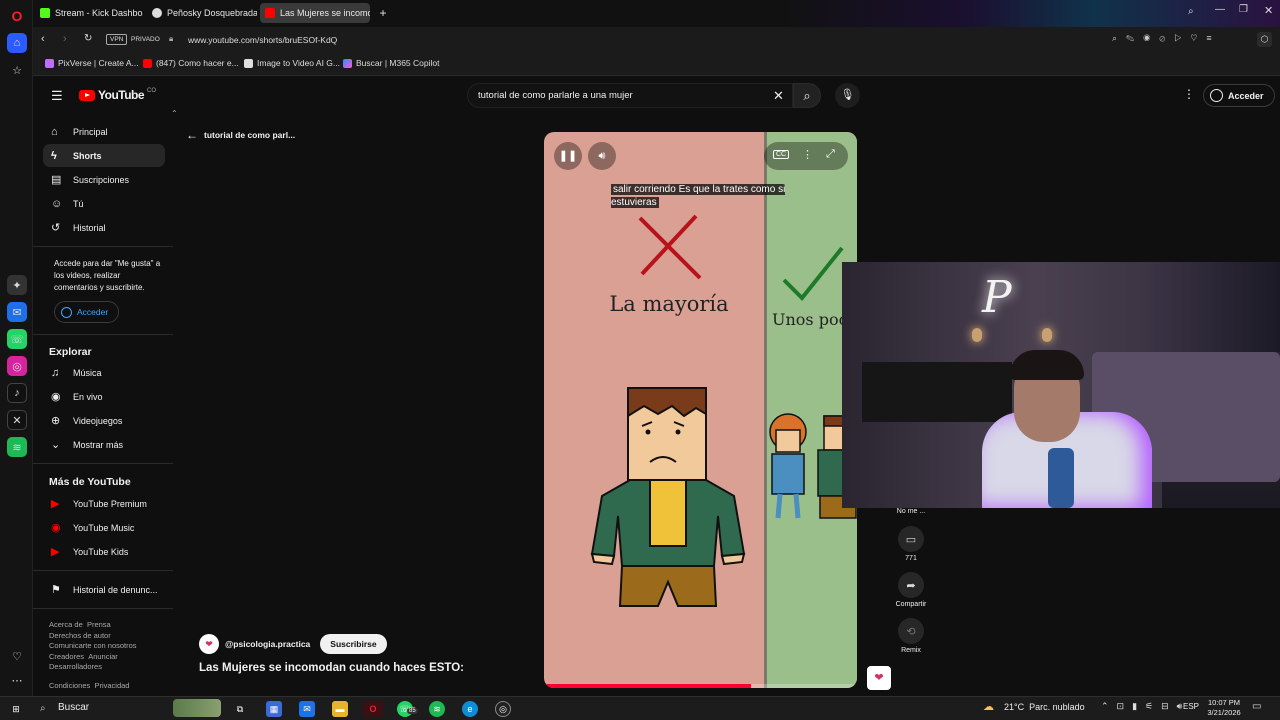 This screenshot has height=720, width=1280. I want to click on spotify-taskbar-icon: ≋, so click(437, 709).